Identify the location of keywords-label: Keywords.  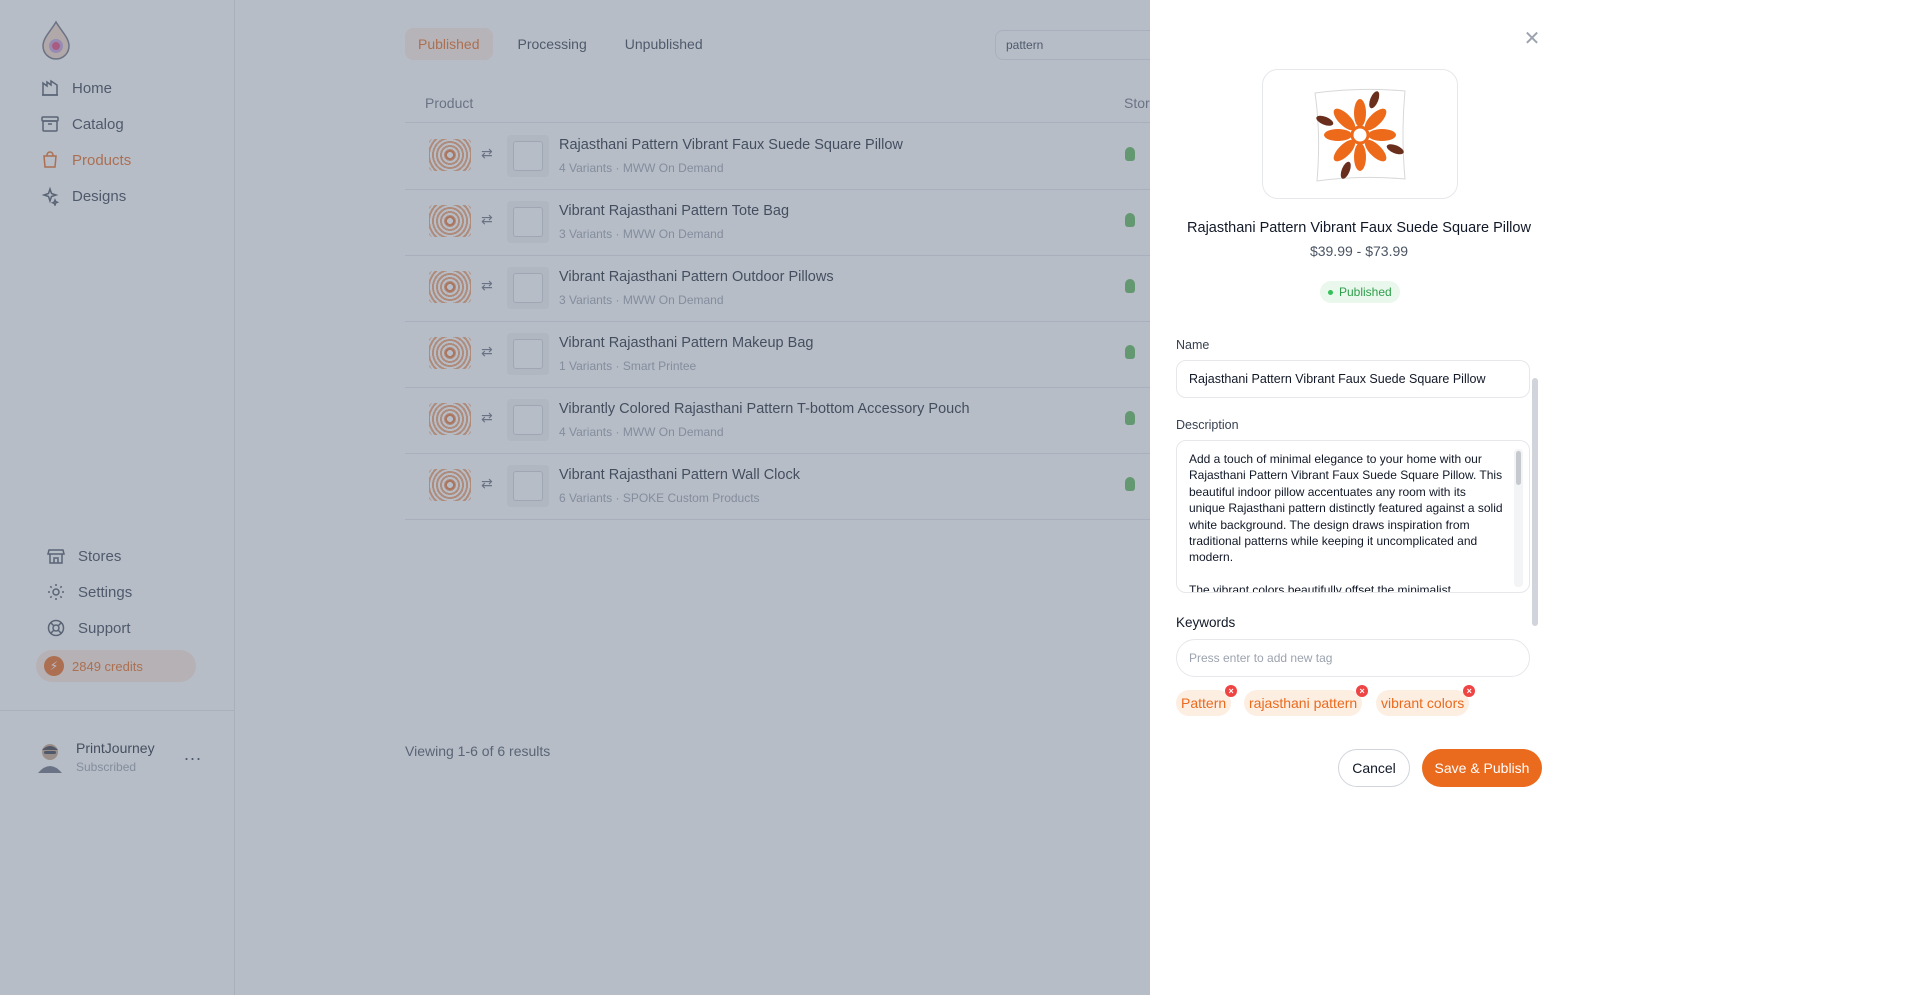
(1206, 622).